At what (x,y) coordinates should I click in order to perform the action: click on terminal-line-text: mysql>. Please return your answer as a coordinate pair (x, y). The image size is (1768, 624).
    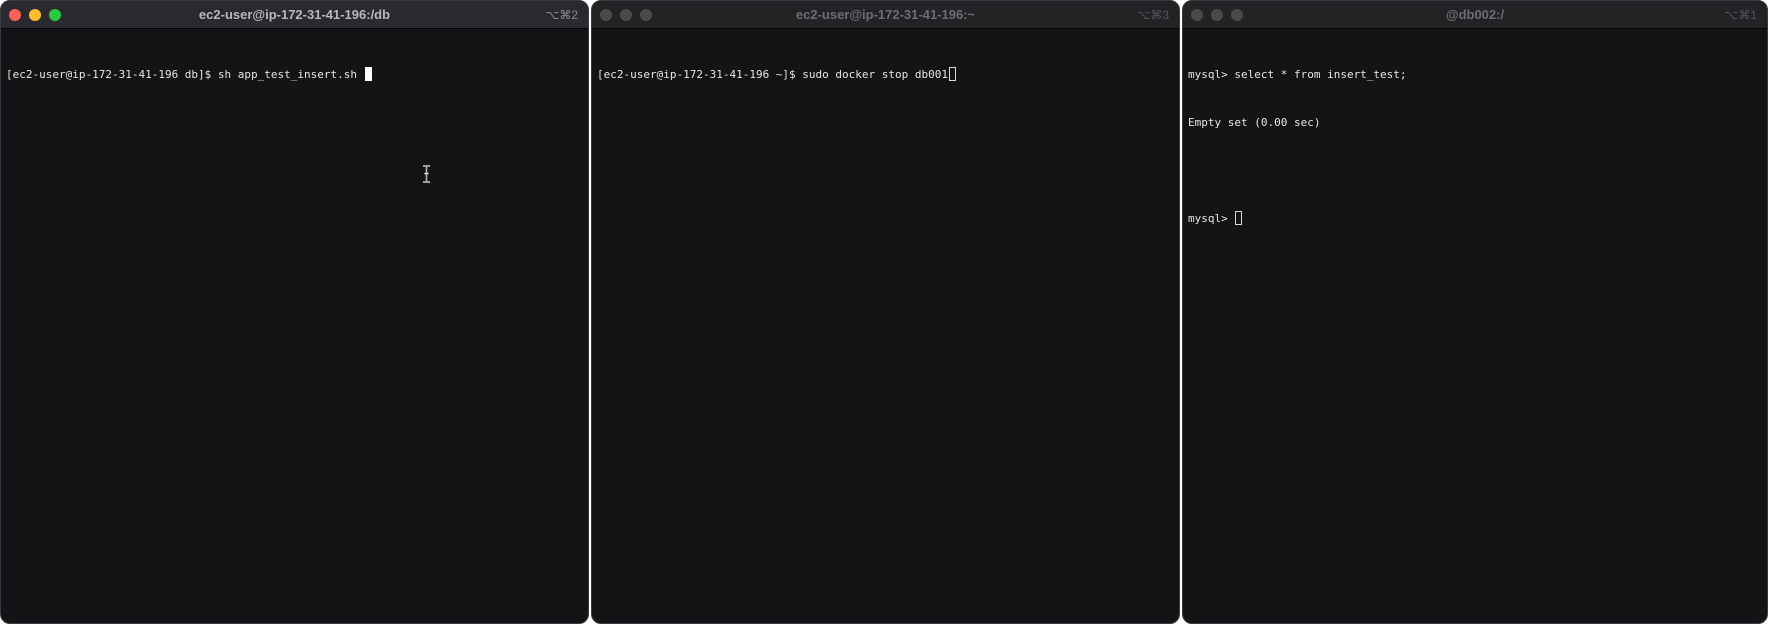
    Looking at the image, I should click on (1211, 218).